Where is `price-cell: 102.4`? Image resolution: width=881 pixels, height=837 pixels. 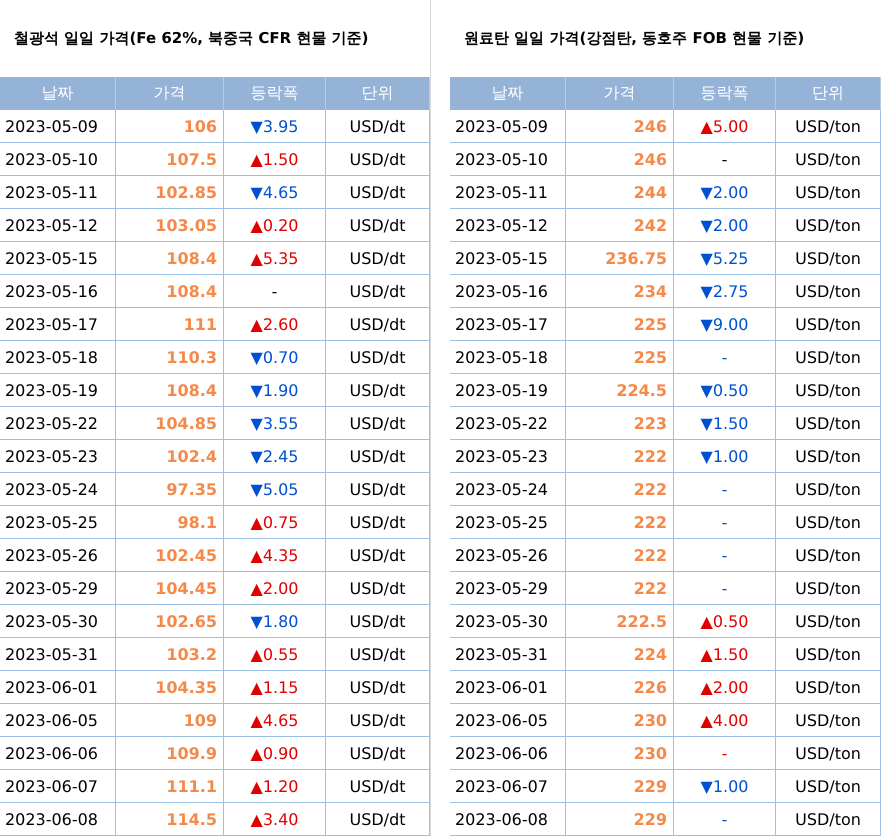
price-cell: 102.4 is located at coordinates (170, 456).